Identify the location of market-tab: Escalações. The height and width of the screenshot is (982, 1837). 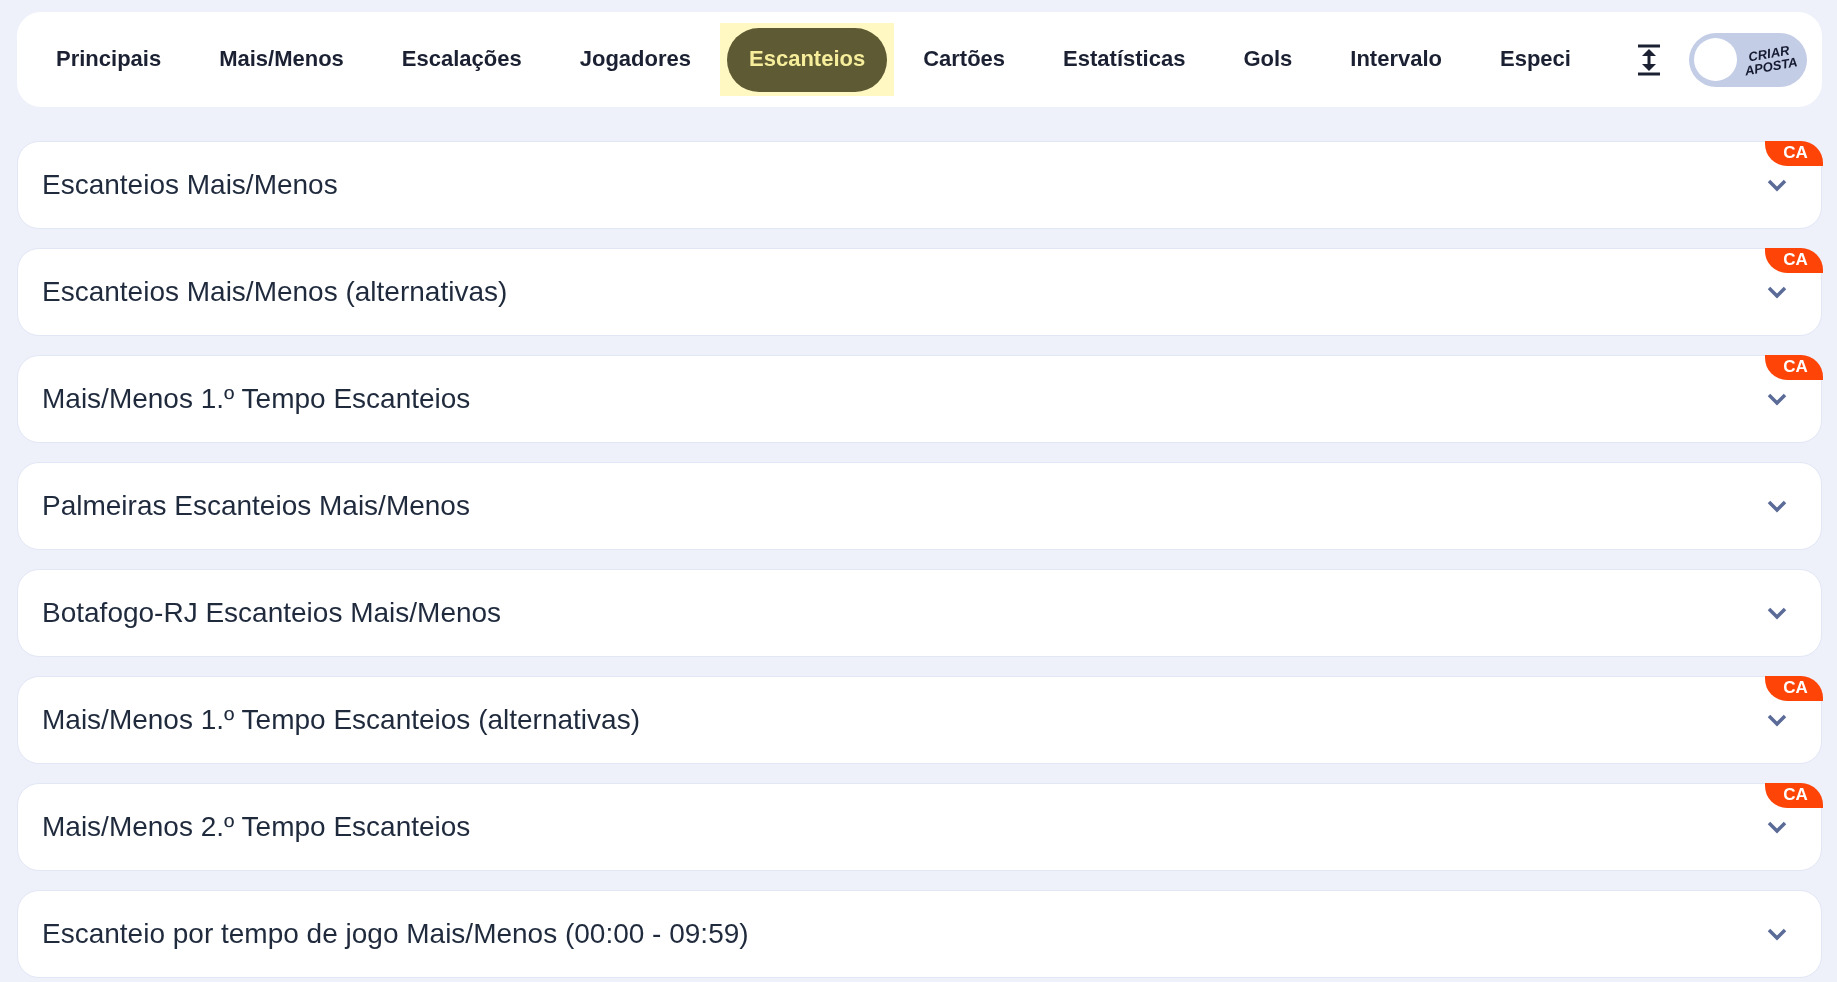
(461, 59).